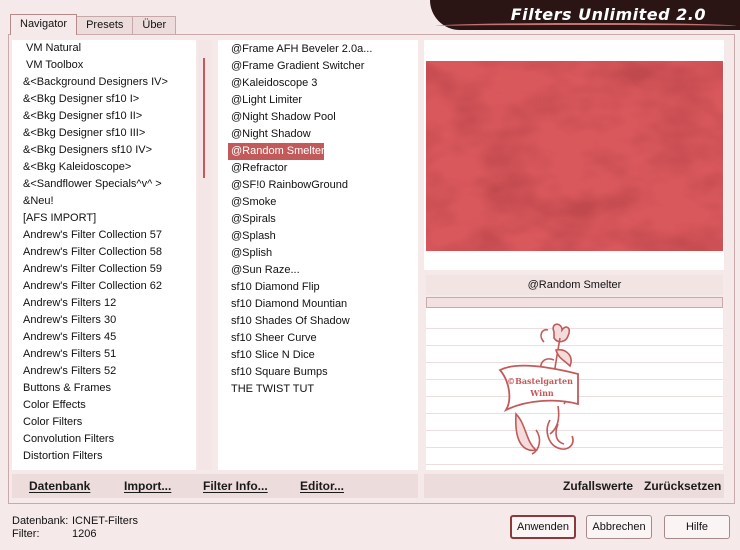 Image resolution: width=740 pixels, height=550 pixels. Describe the element at coordinates (318, 83) in the screenshot. I see `list-item: @Kaleidoscope 3` at that location.